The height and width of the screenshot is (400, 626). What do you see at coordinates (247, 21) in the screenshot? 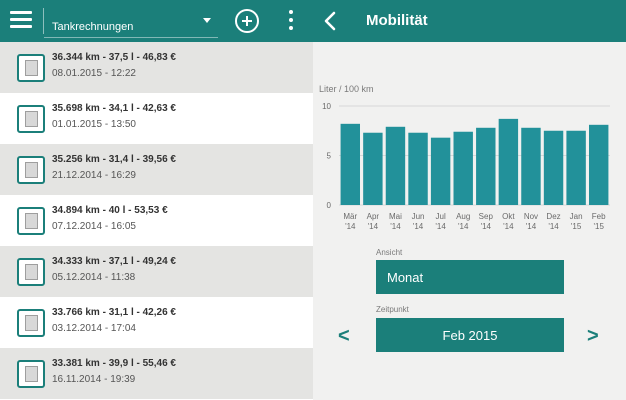
I see `add-circle-icon` at bounding box center [247, 21].